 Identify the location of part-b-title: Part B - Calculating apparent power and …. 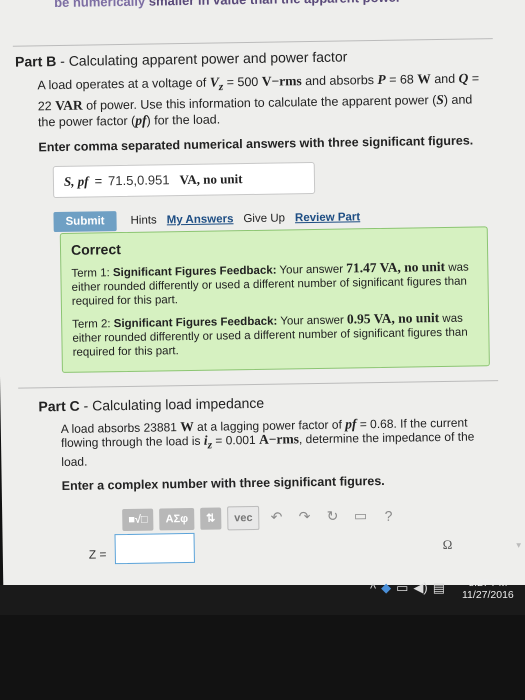
(254, 58).